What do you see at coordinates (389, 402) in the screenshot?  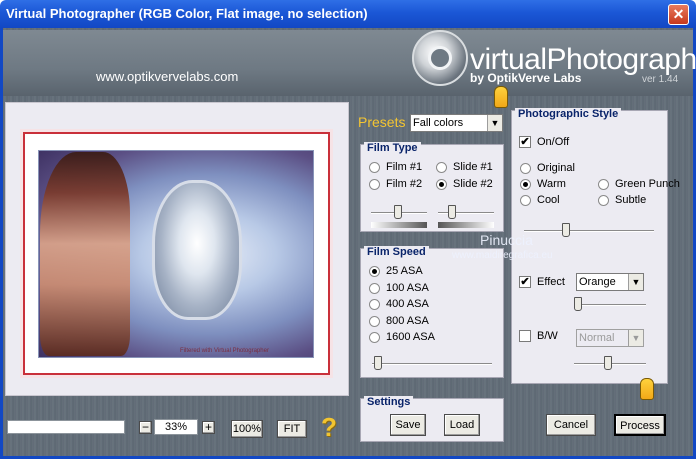 I see `settings-legend: Settings` at bounding box center [389, 402].